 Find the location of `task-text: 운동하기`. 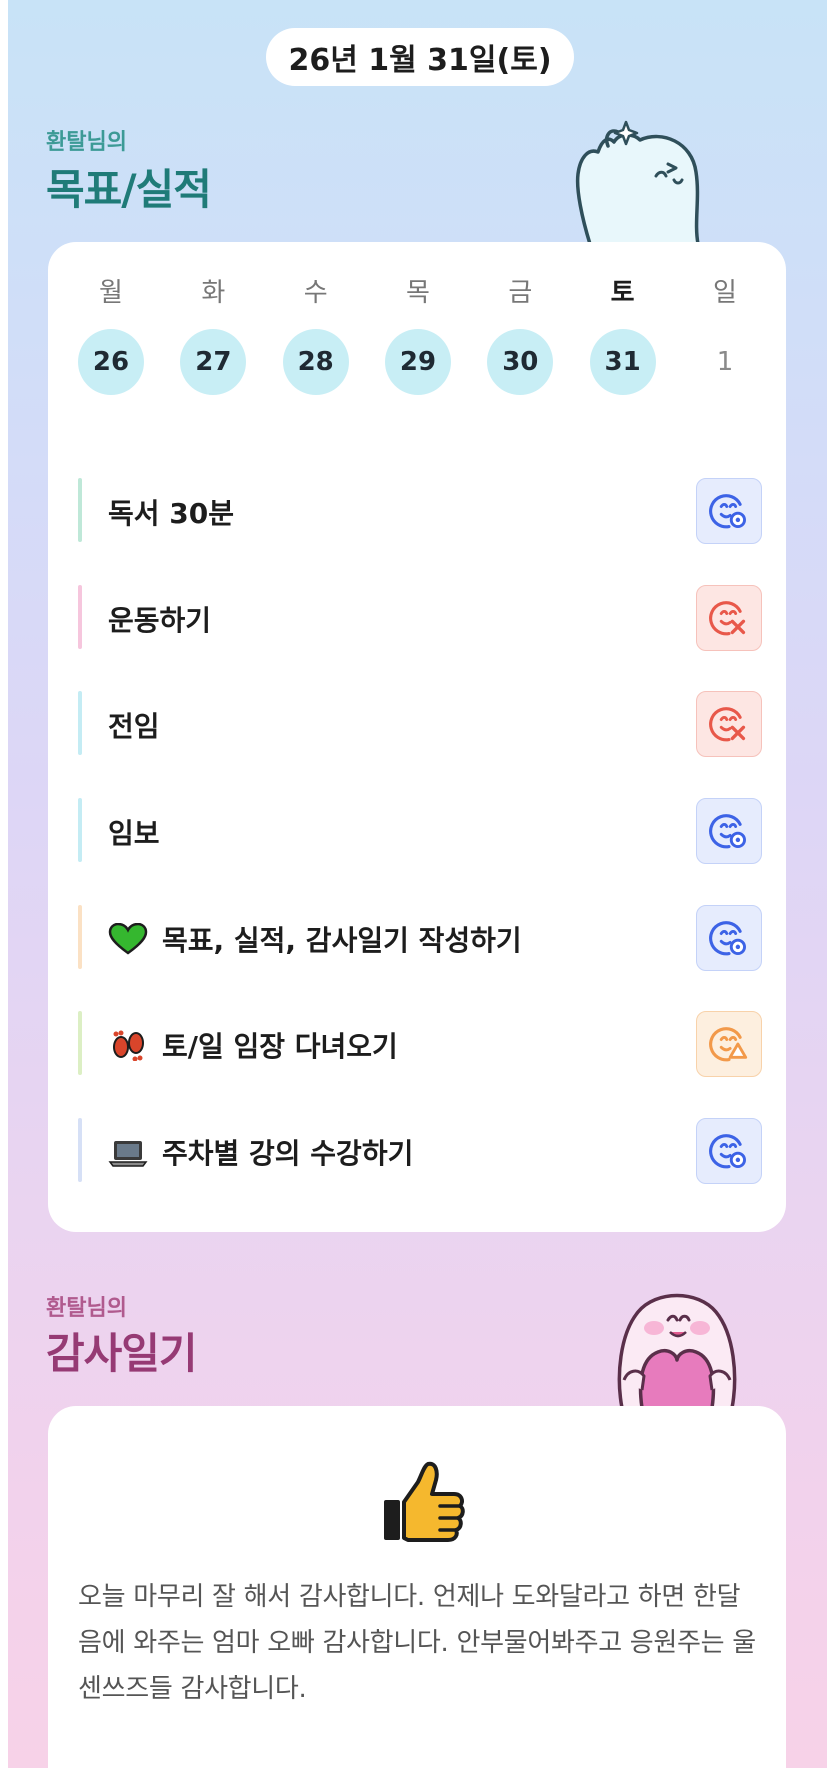

task-text: 운동하기 is located at coordinates (160, 620).